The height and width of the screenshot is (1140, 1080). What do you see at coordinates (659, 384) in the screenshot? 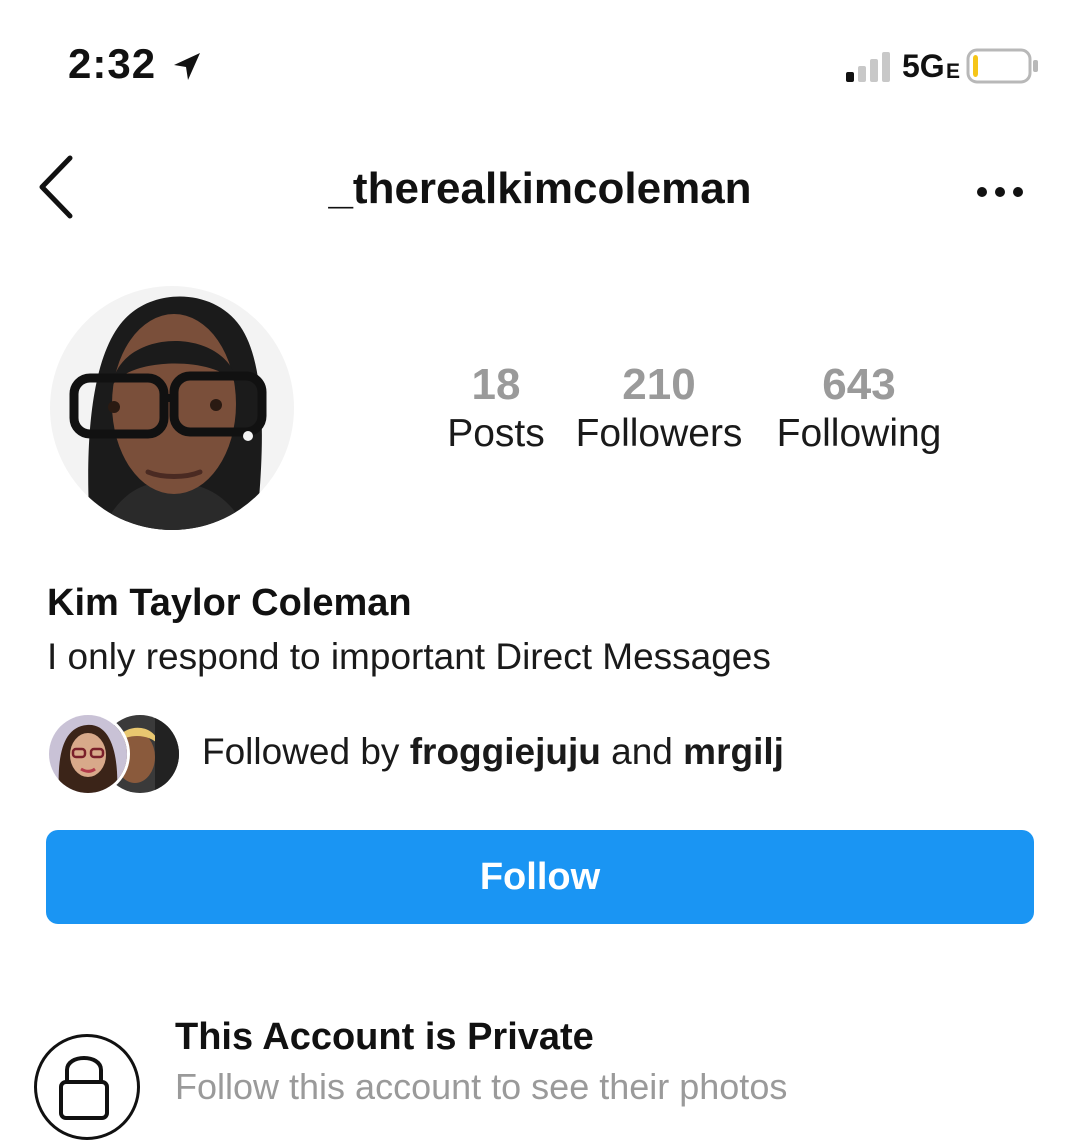
I see `followers-count: 210` at bounding box center [659, 384].